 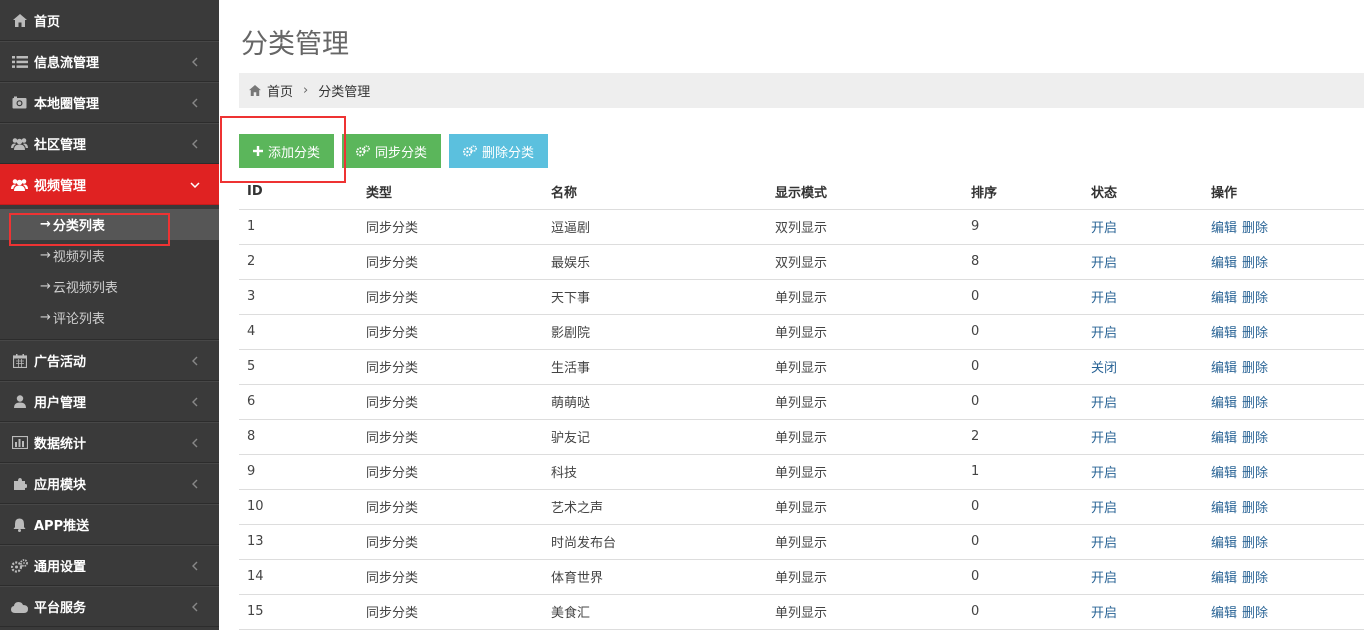 What do you see at coordinates (298, 227) in the screenshot?
I see `cell-id: 1` at bounding box center [298, 227].